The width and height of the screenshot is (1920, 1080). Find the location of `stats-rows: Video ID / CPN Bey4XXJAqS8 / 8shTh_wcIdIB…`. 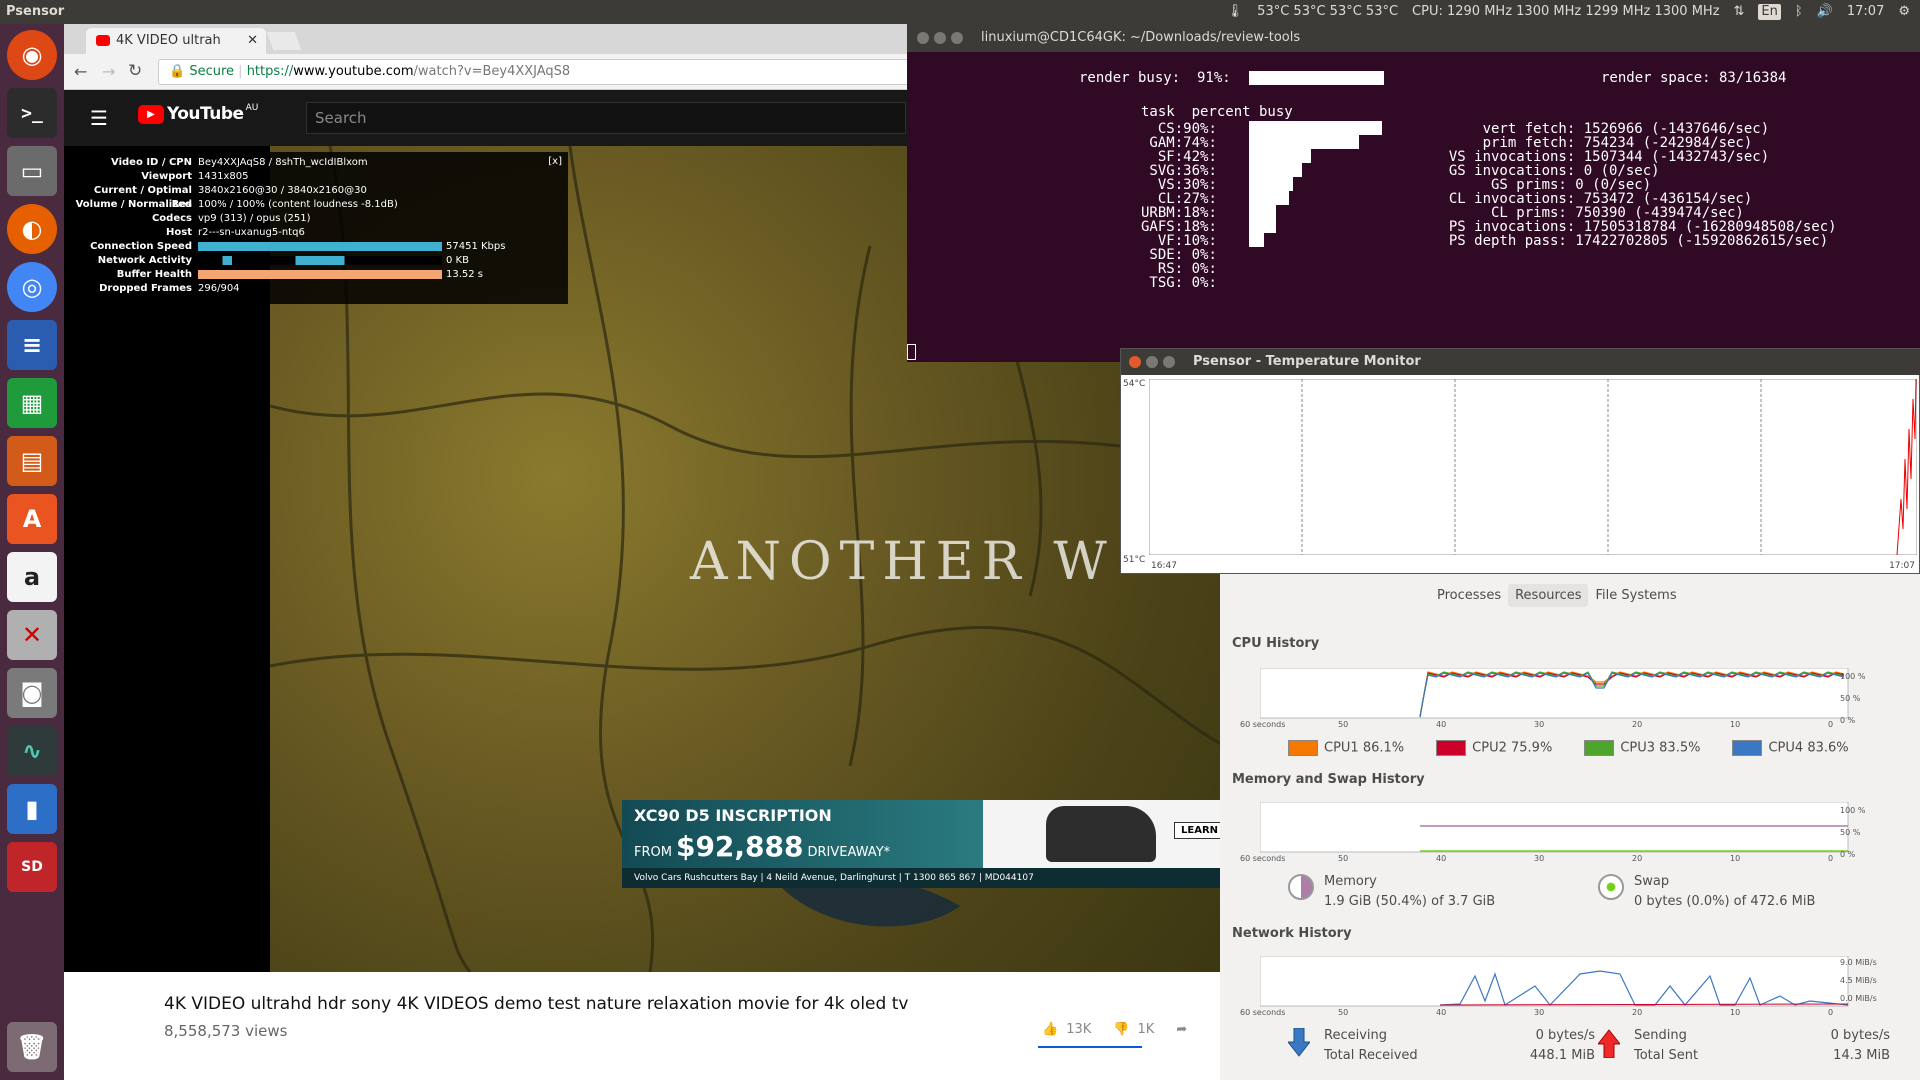

stats-rows: Video ID / CPN Bey4XXJAqS8 / 8shTh_wcIdIB… is located at coordinates (314, 226).